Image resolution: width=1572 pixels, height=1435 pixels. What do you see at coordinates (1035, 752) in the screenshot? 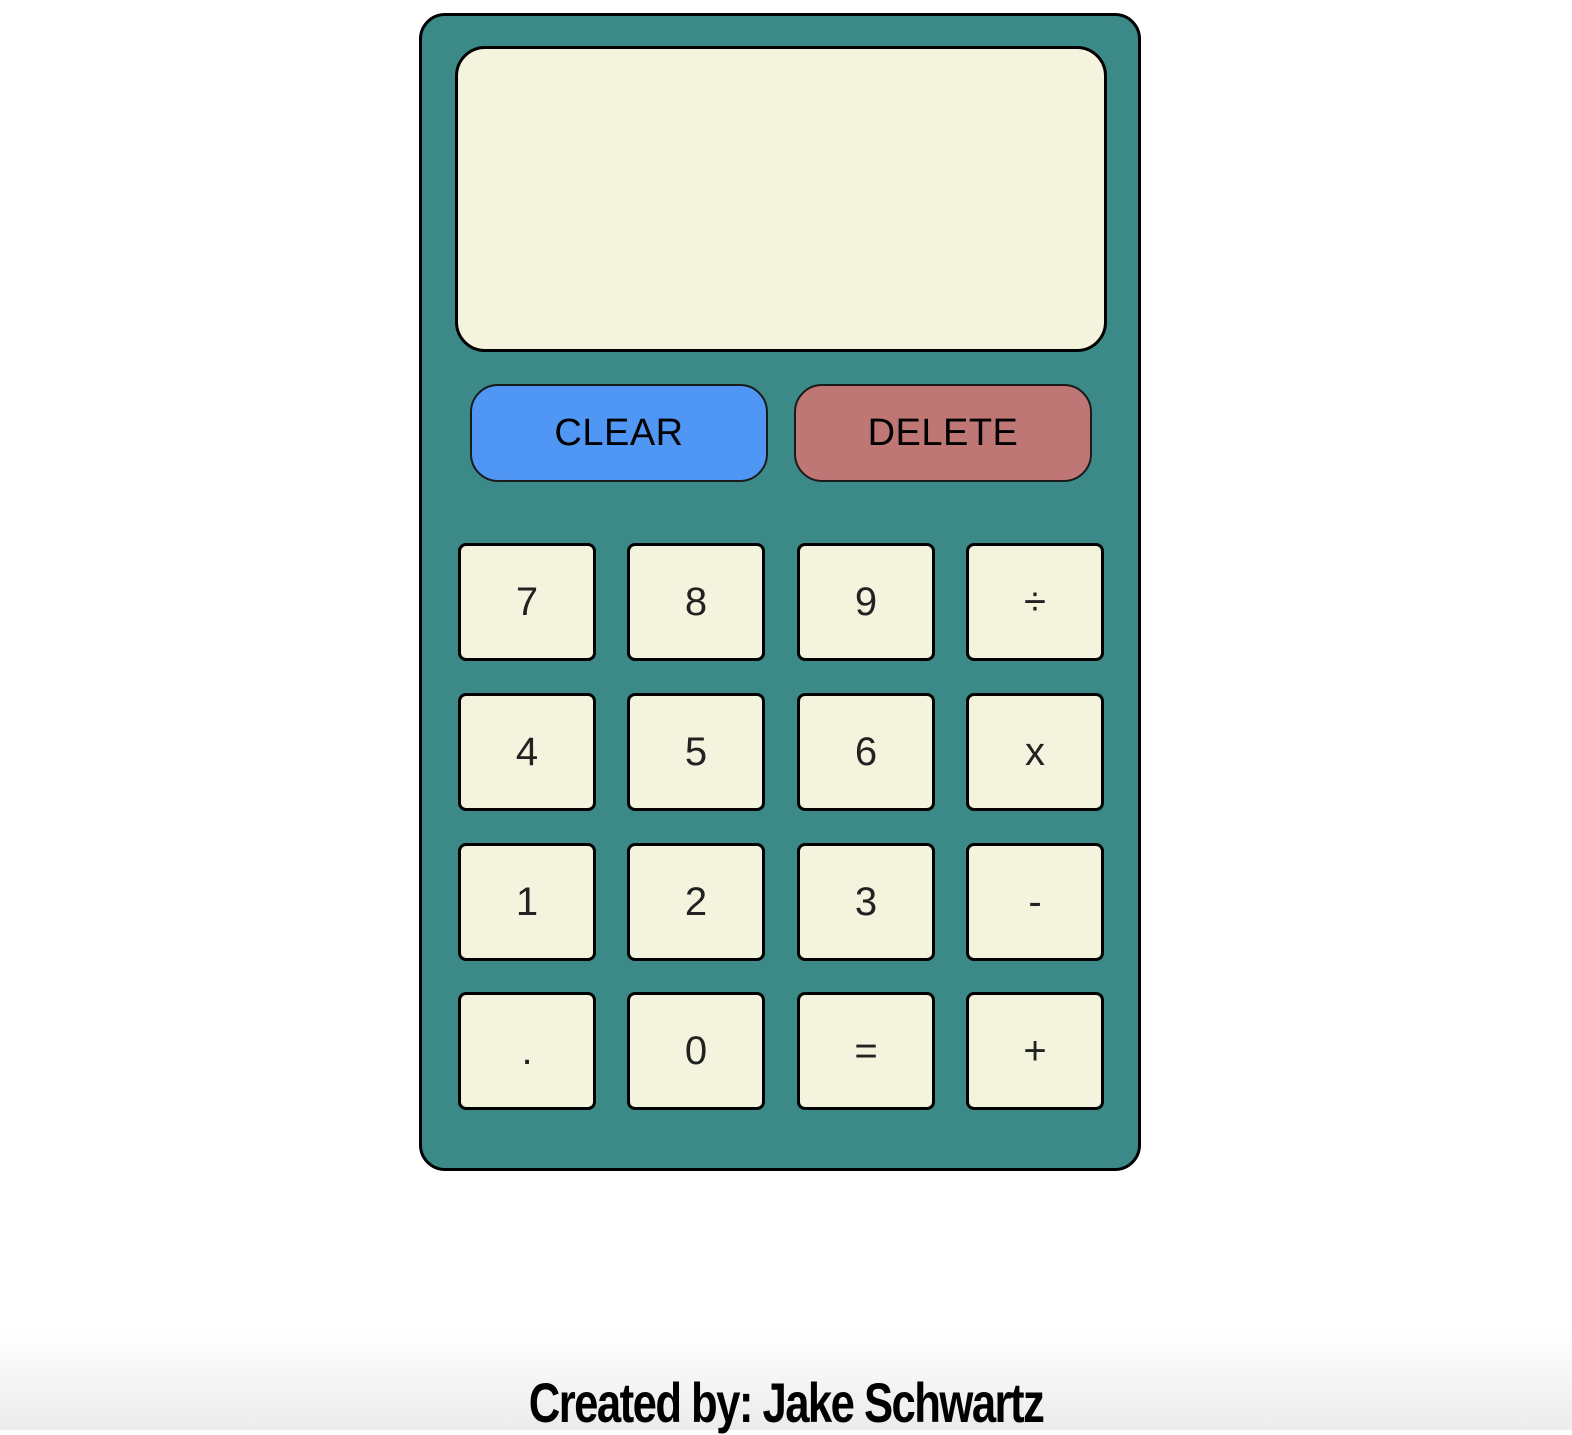
I see `key-multiply: x` at bounding box center [1035, 752].